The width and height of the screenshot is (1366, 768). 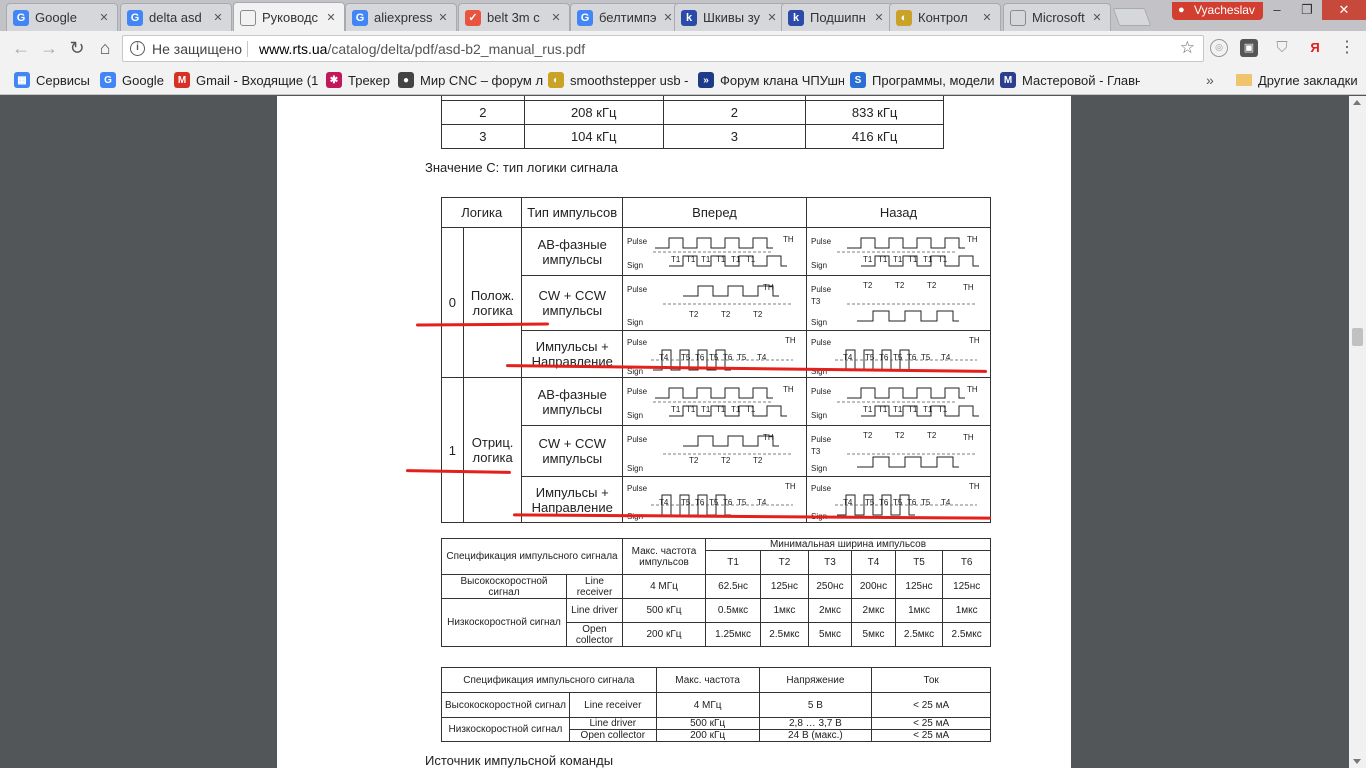 What do you see at coordinates (730, 17) in the screenshot?
I see `browser-tab: k Шкивы зу ✕` at bounding box center [730, 17].